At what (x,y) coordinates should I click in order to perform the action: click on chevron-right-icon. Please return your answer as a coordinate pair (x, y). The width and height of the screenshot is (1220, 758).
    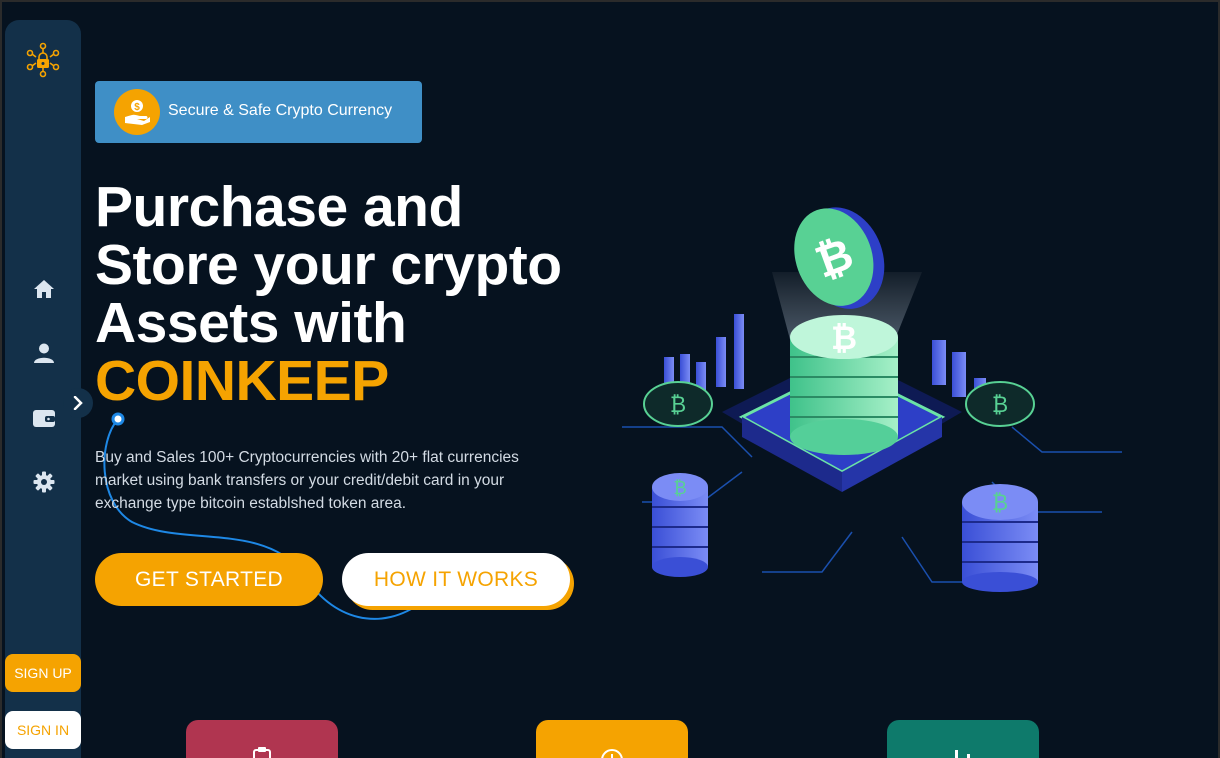
    Looking at the image, I should click on (78, 403).